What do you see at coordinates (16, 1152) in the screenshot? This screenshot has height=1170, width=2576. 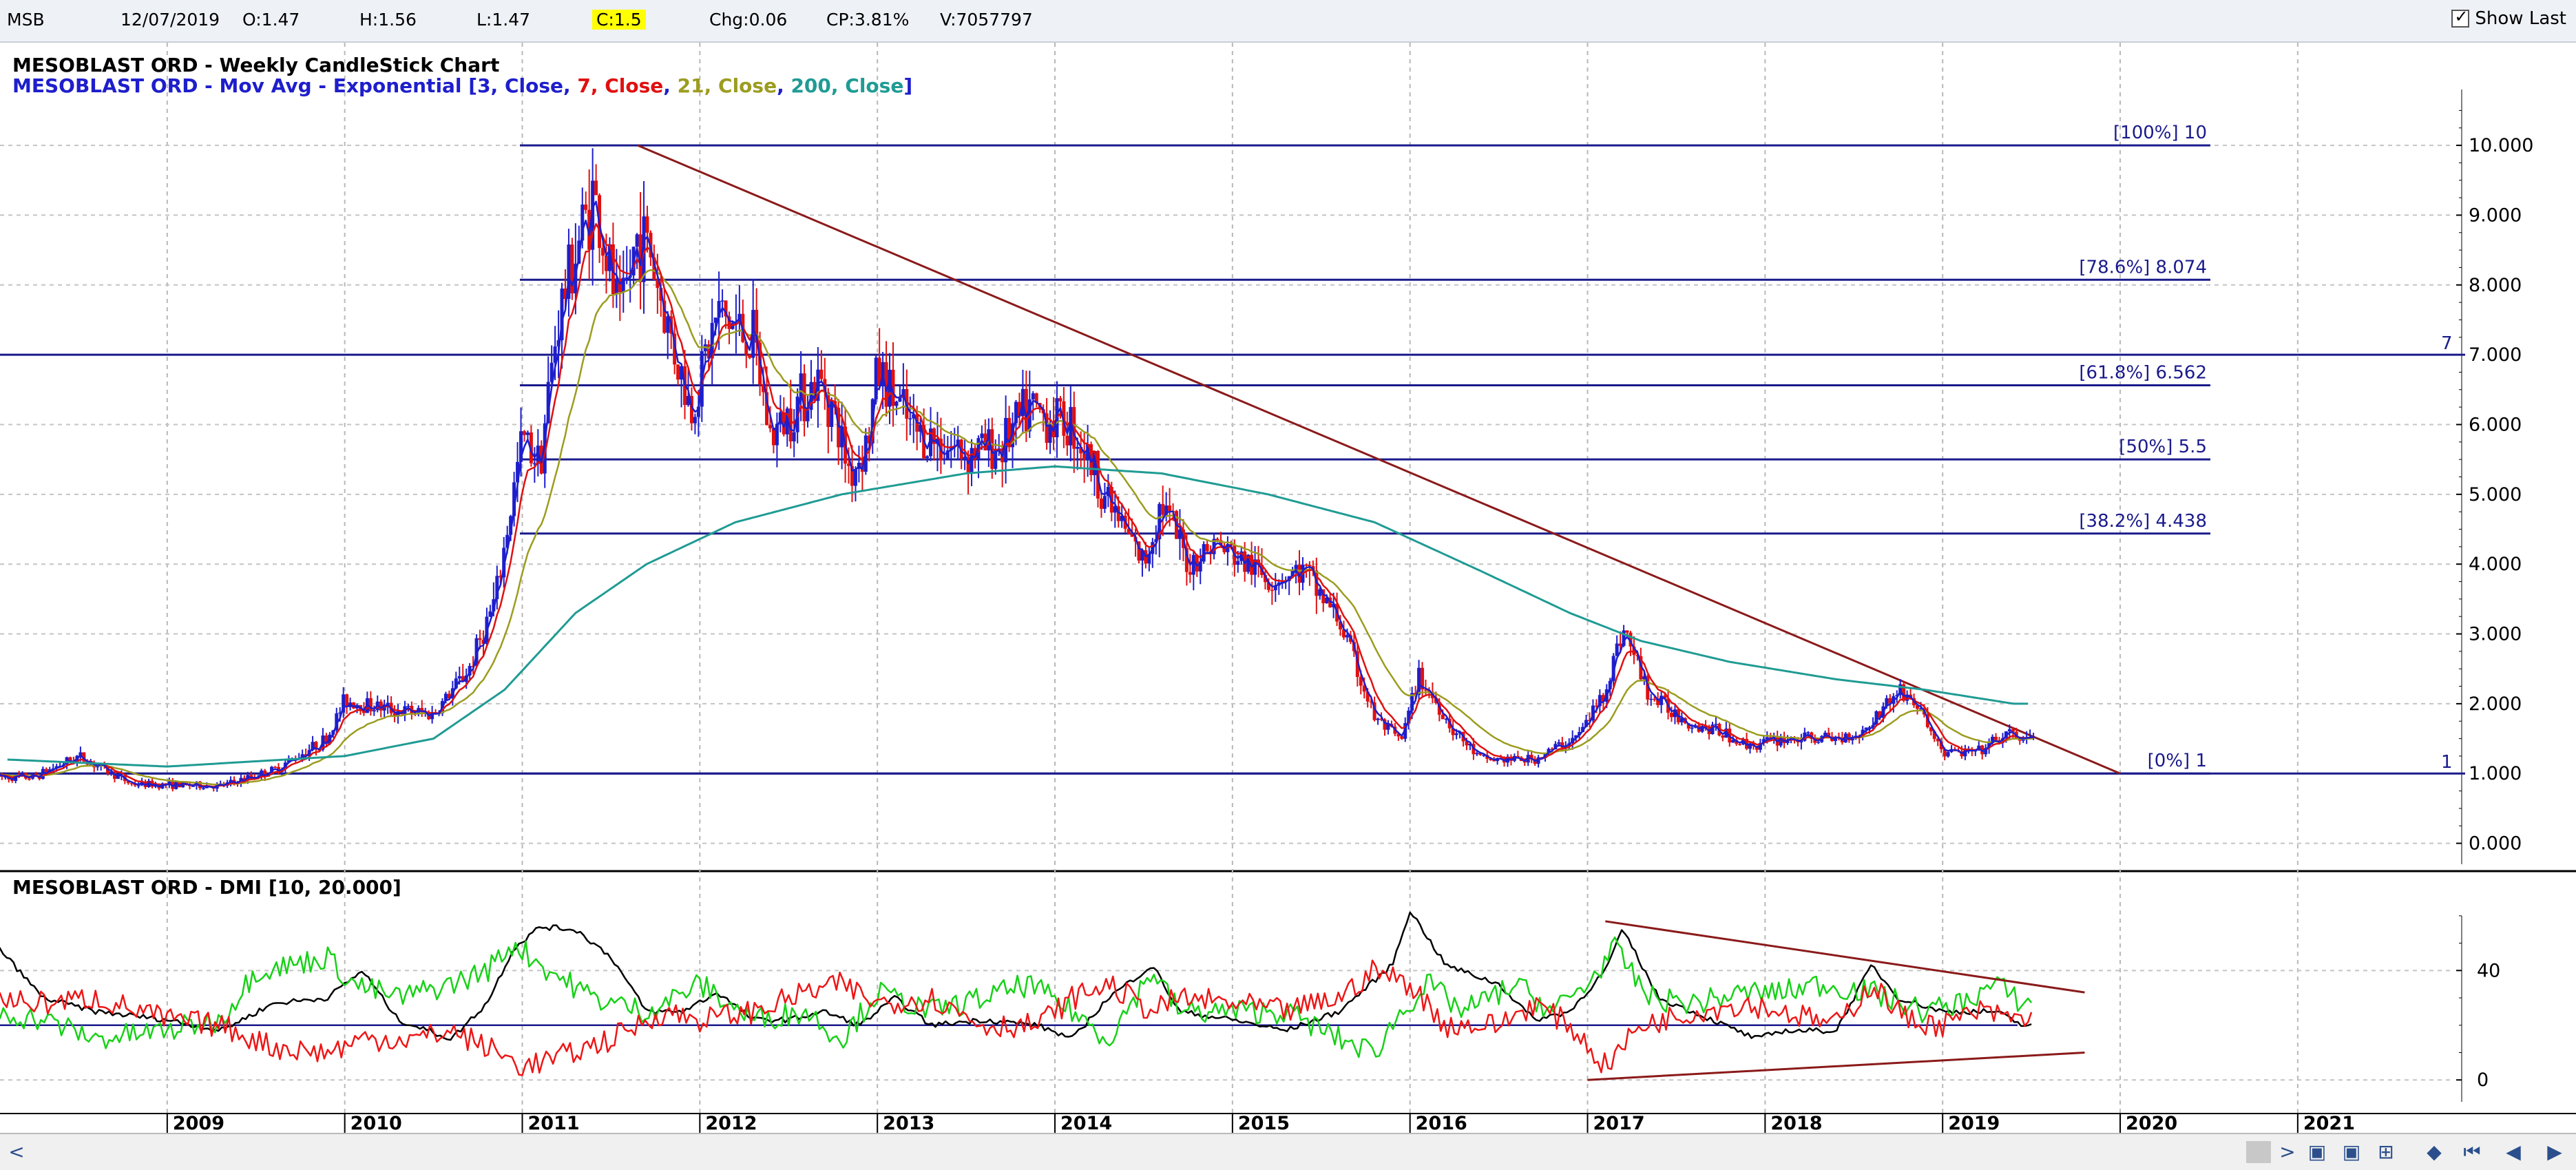 I see `scroll-left-arrow-icon: <` at bounding box center [16, 1152].